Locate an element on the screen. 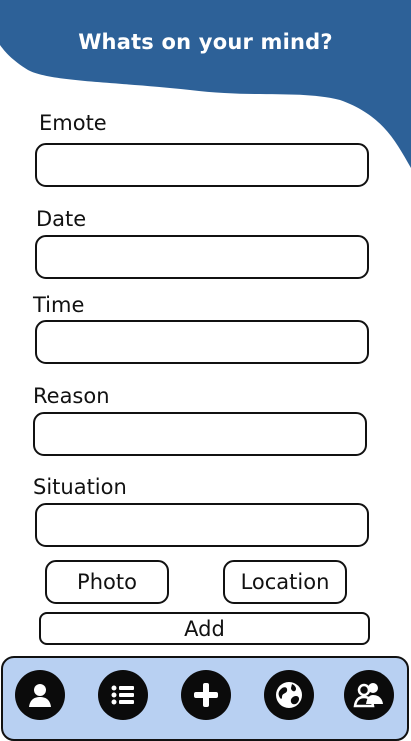 This screenshot has width=411, height=741. list-icon is located at coordinates (123, 695).